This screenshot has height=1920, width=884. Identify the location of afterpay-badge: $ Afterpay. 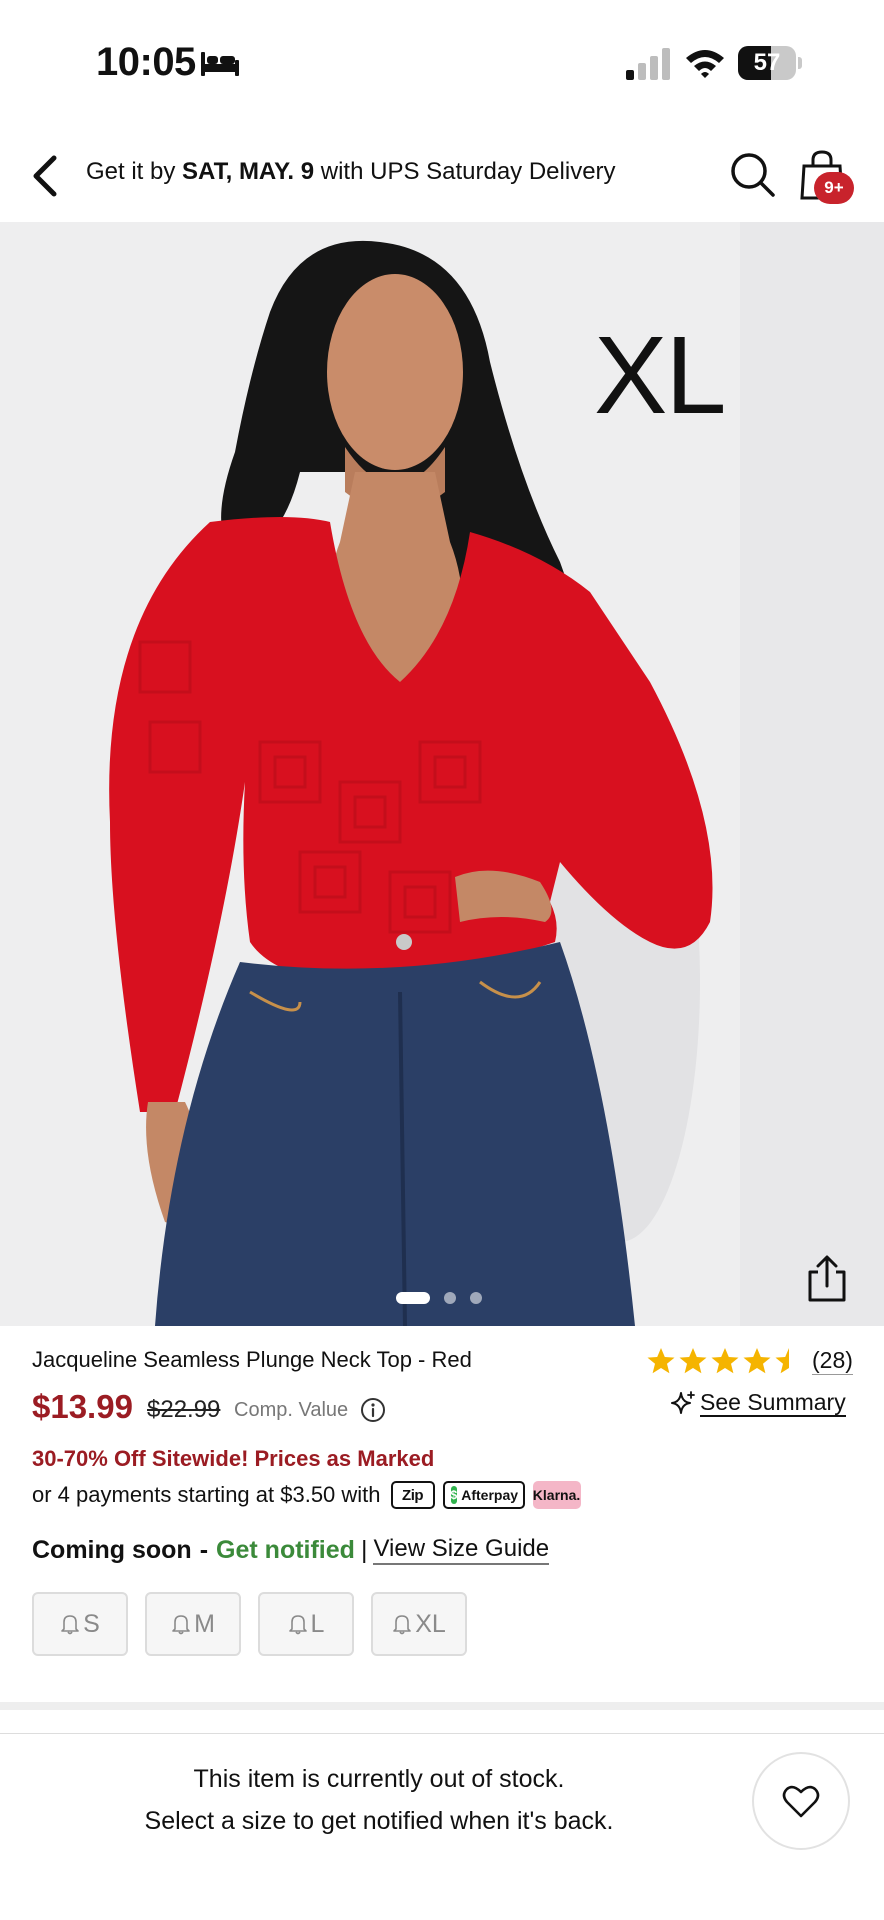
(483, 1495).